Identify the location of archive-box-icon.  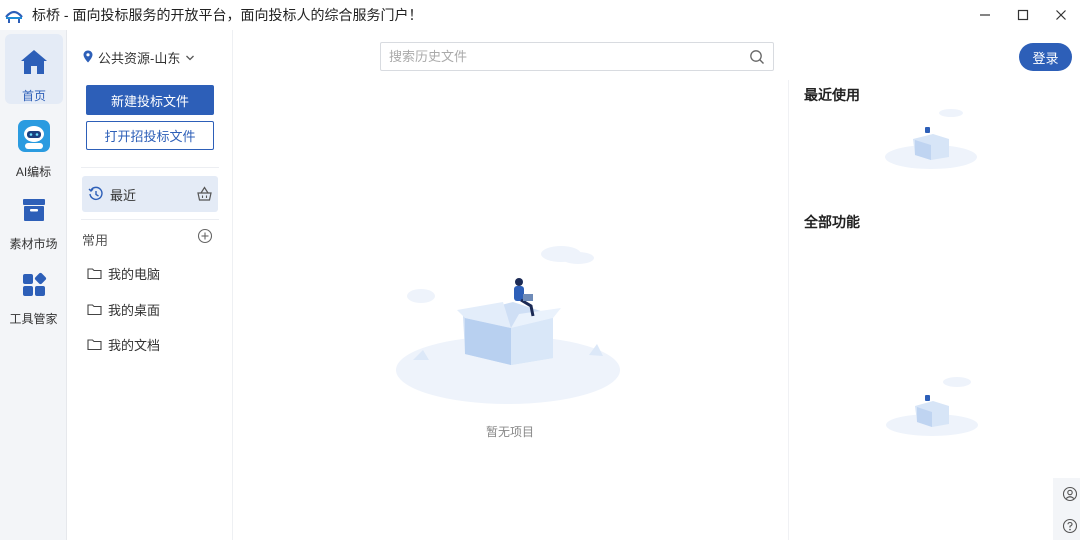
(34, 212).